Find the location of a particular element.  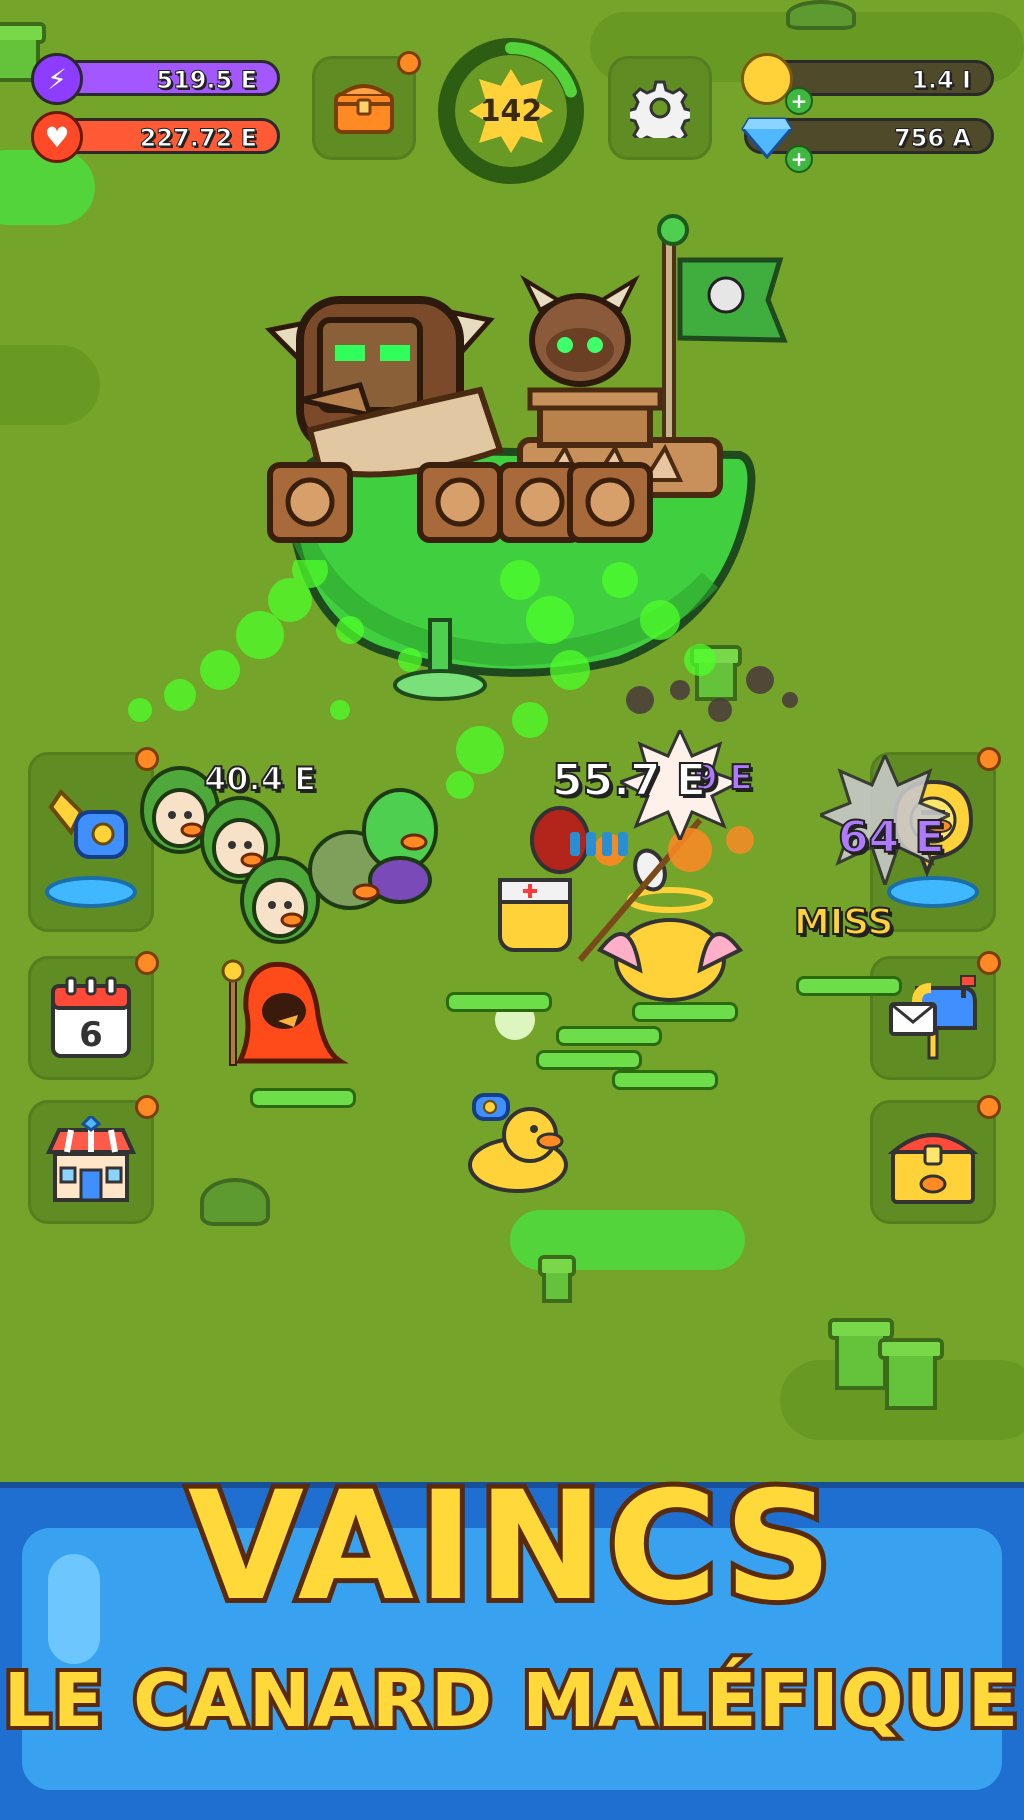

calendar-day-label: 6 is located at coordinates (91, 1035).